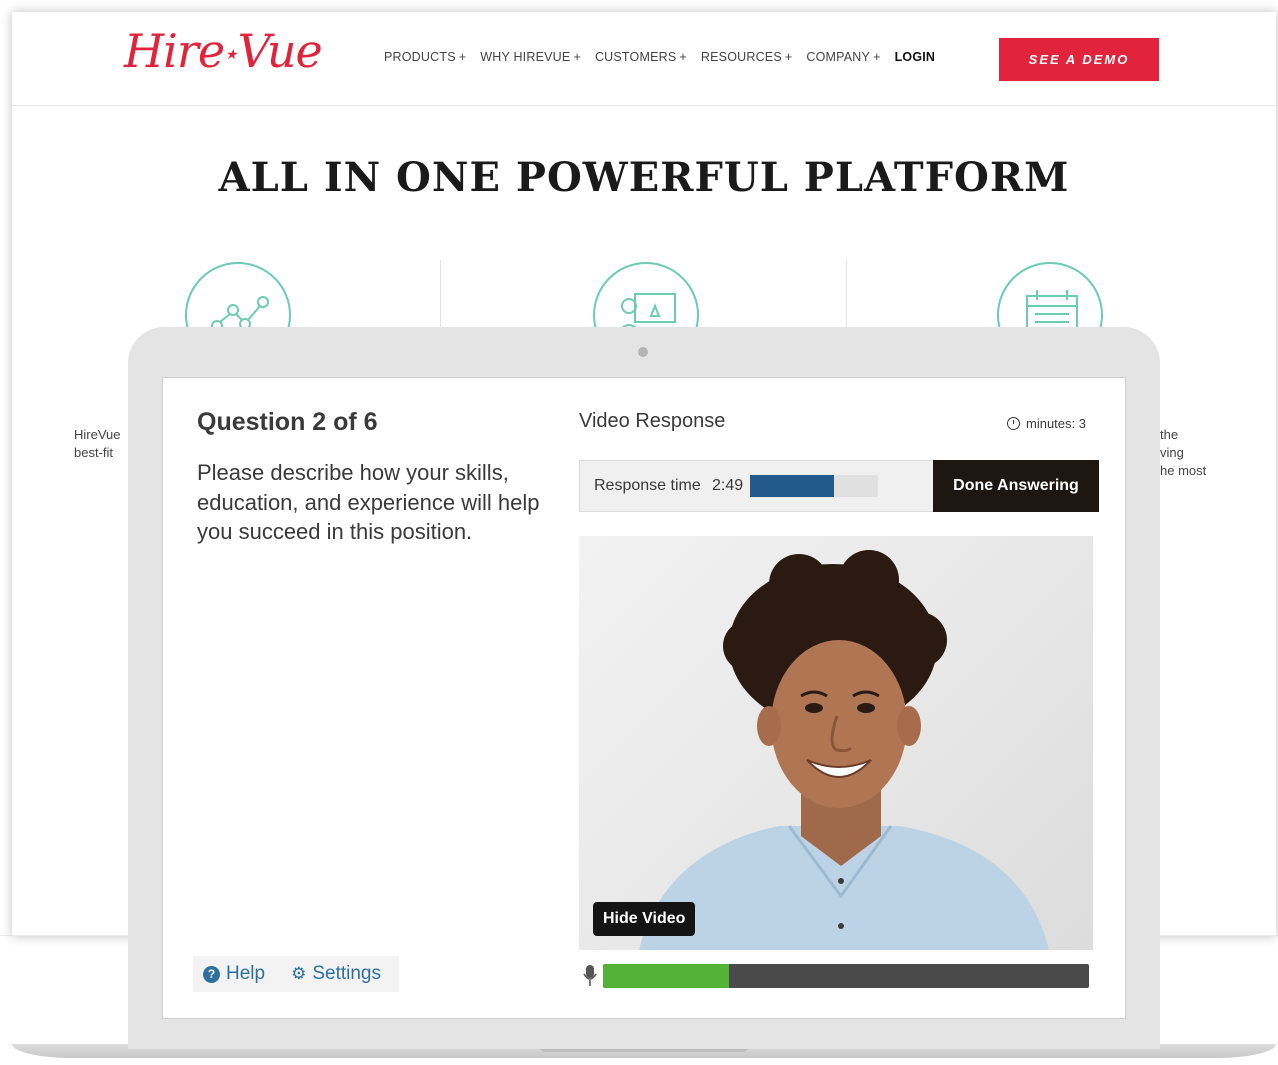 The height and width of the screenshot is (1065, 1278). I want to click on feature-text-line: the, so click(1169, 434).